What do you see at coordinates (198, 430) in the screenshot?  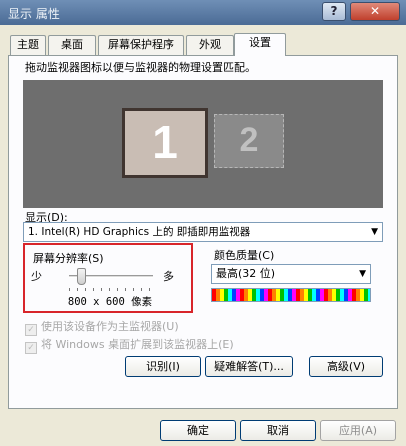 I see `ok-button: 确定` at bounding box center [198, 430].